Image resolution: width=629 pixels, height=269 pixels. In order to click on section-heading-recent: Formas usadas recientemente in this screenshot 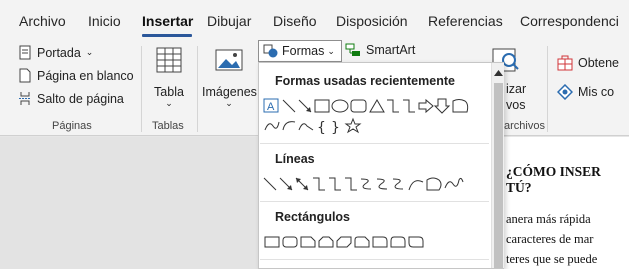, I will do `click(365, 81)`.